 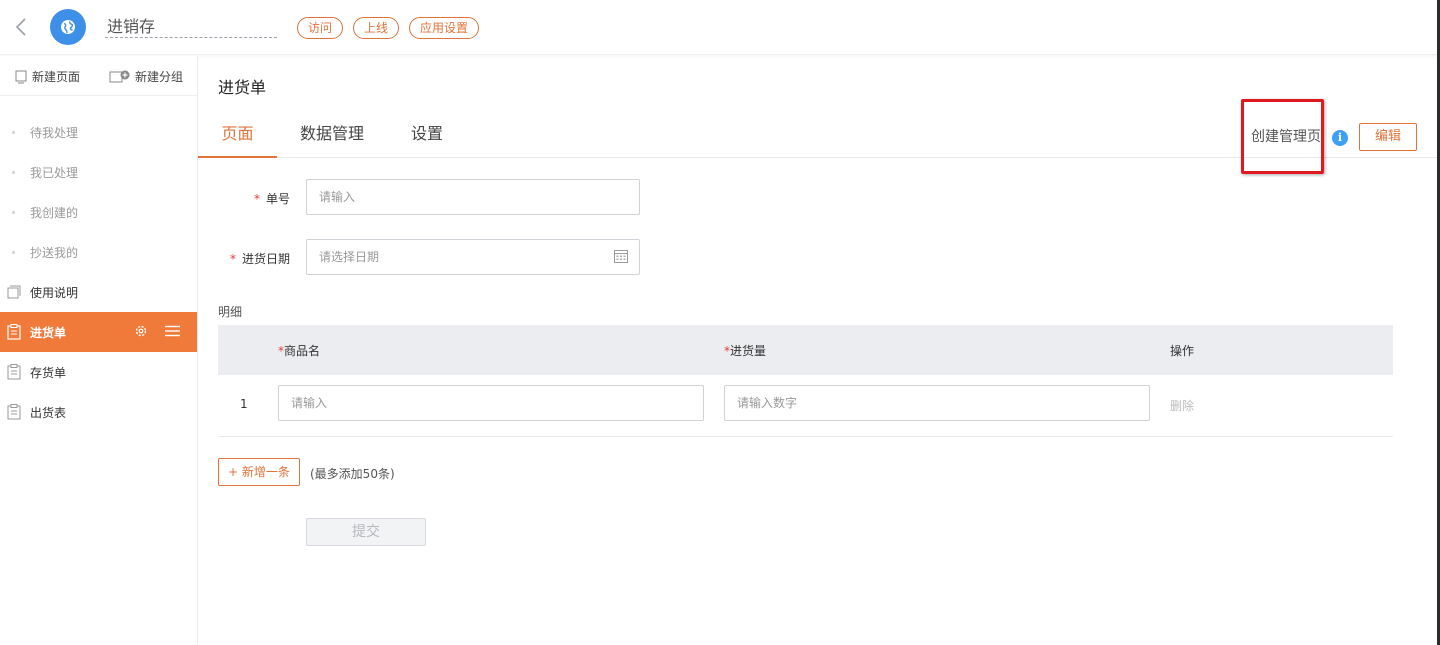 I want to click on order-no-label: * 单号, so click(x=264, y=198).